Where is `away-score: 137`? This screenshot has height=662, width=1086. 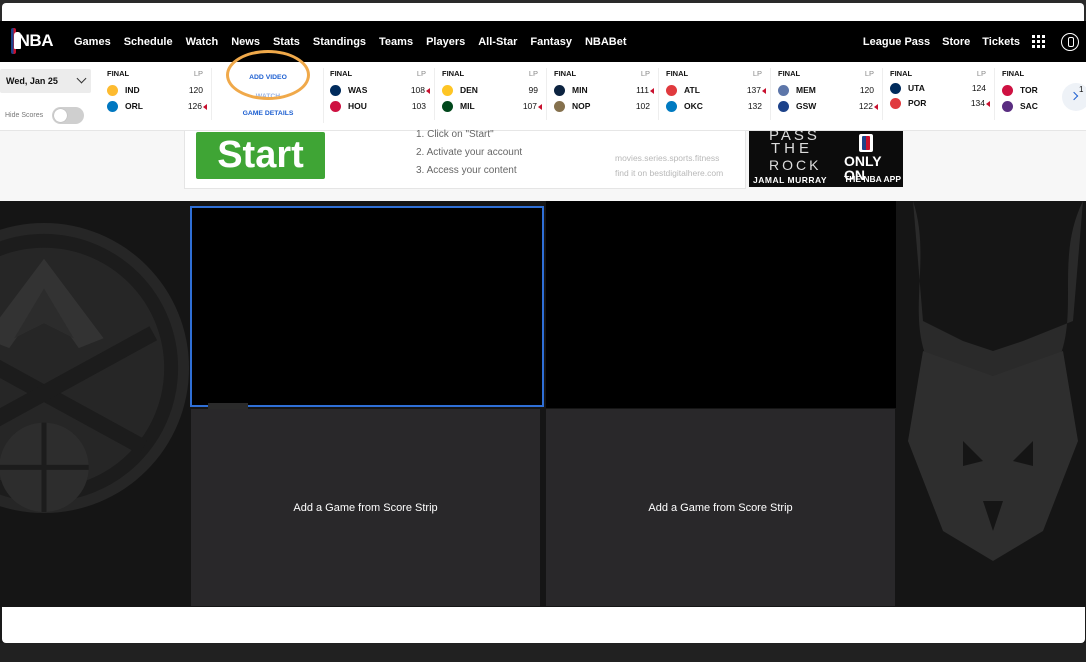 away-score: 137 is located at coordinates (756, 90).